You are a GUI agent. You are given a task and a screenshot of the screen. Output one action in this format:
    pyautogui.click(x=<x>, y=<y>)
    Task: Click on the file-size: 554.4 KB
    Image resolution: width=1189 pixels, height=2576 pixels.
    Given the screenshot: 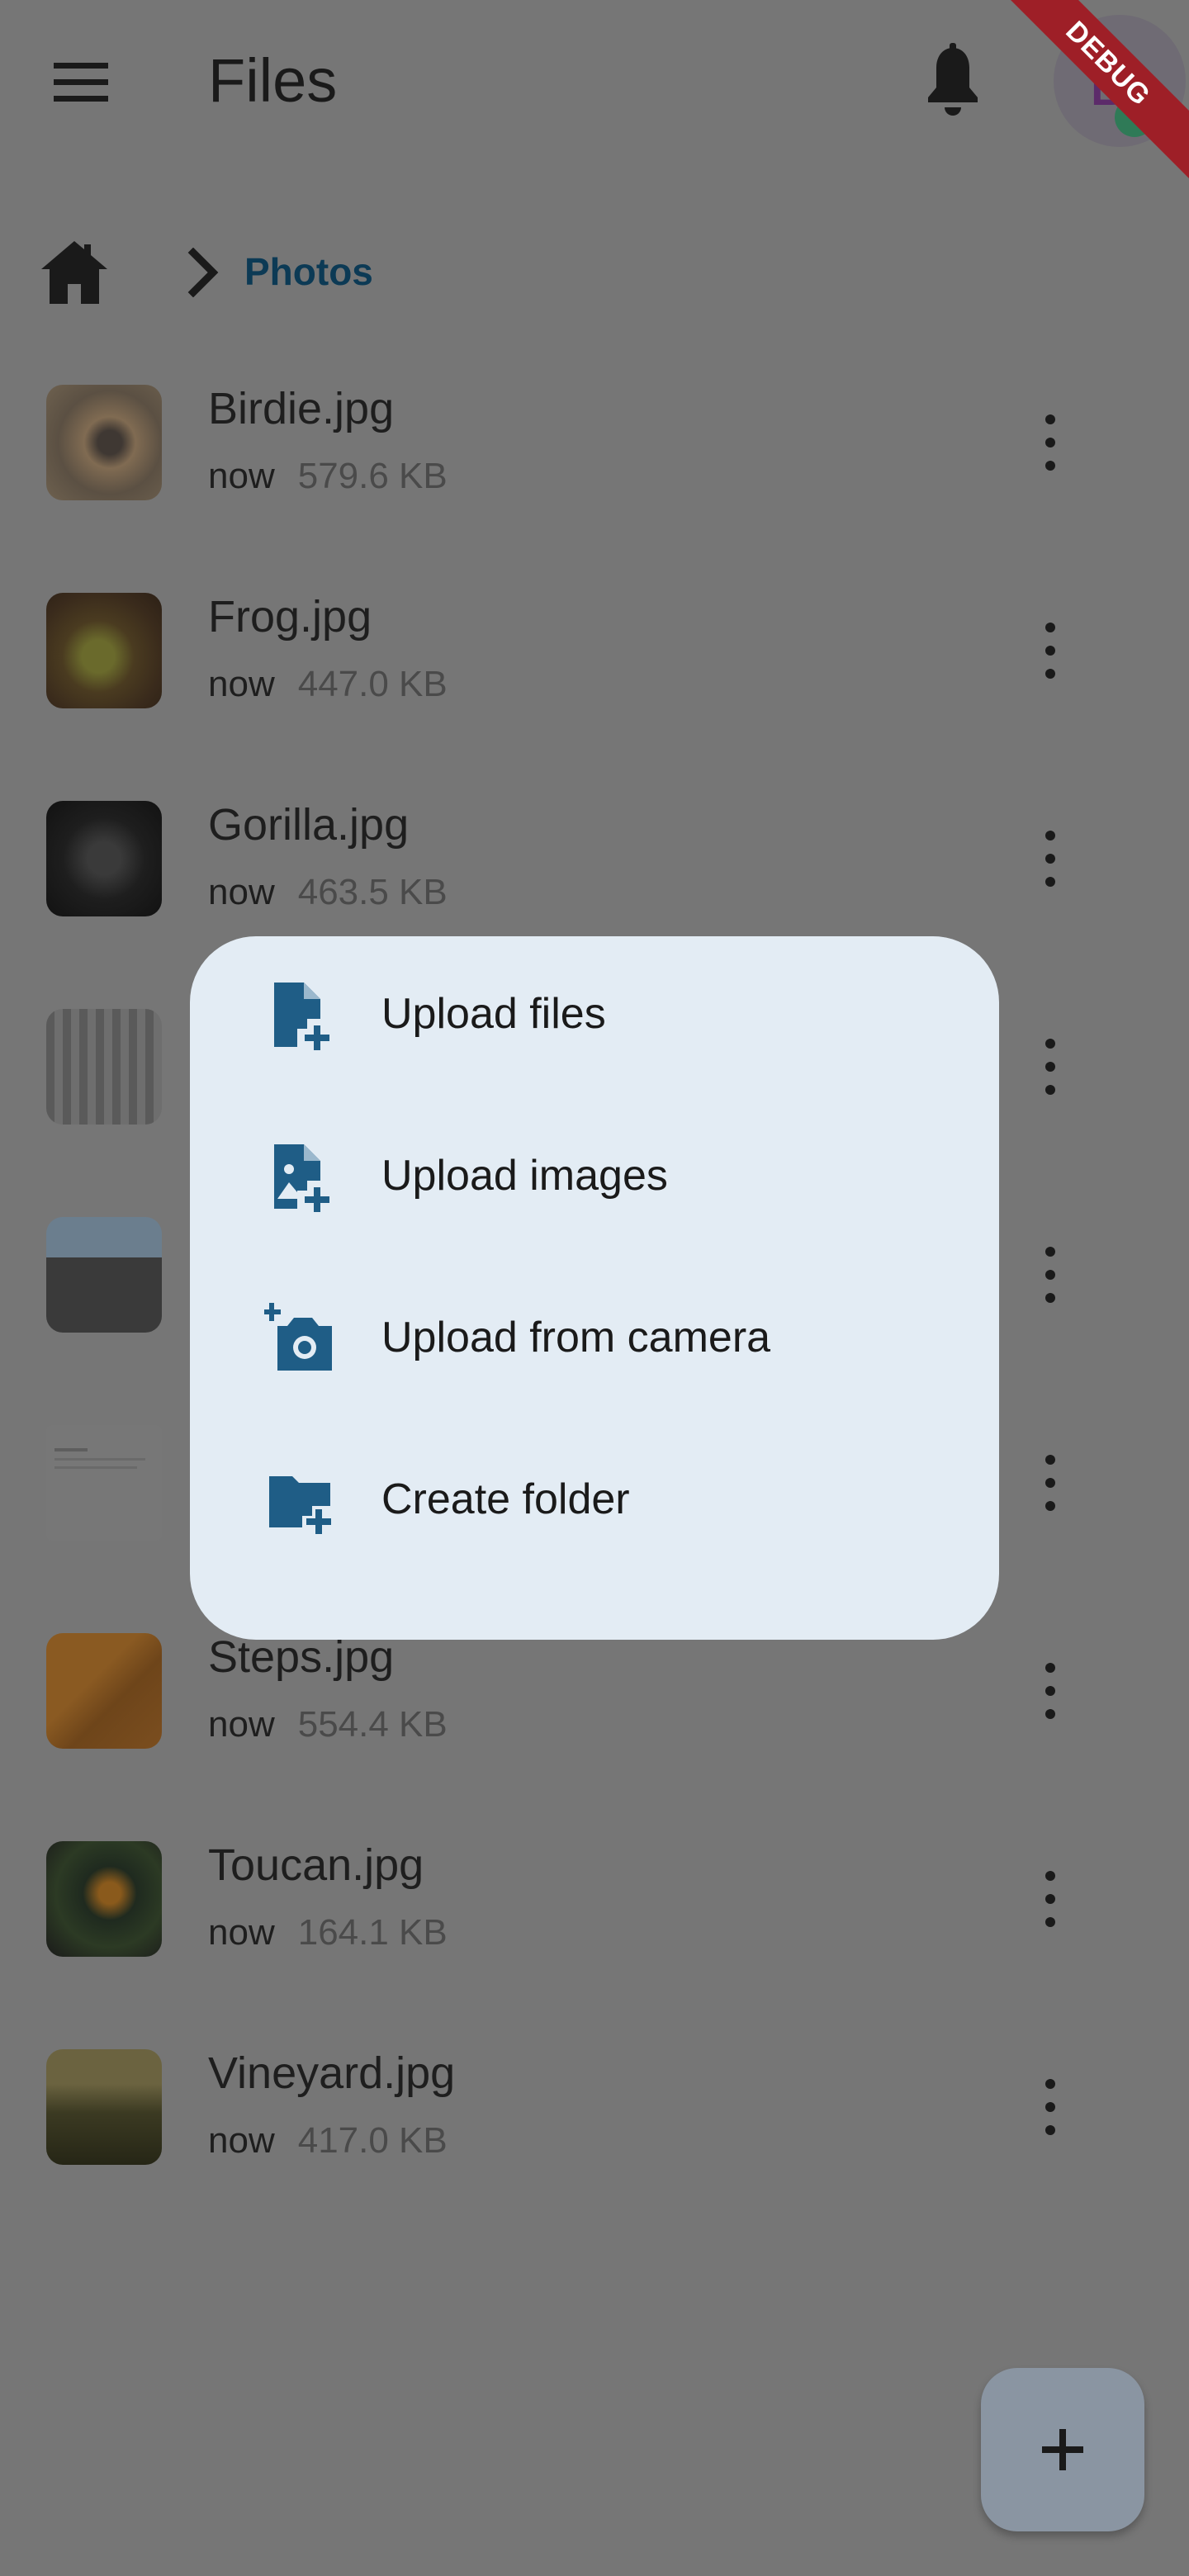 What is the action you would take?
    pyautogui.click(x=372, y=1724)
    